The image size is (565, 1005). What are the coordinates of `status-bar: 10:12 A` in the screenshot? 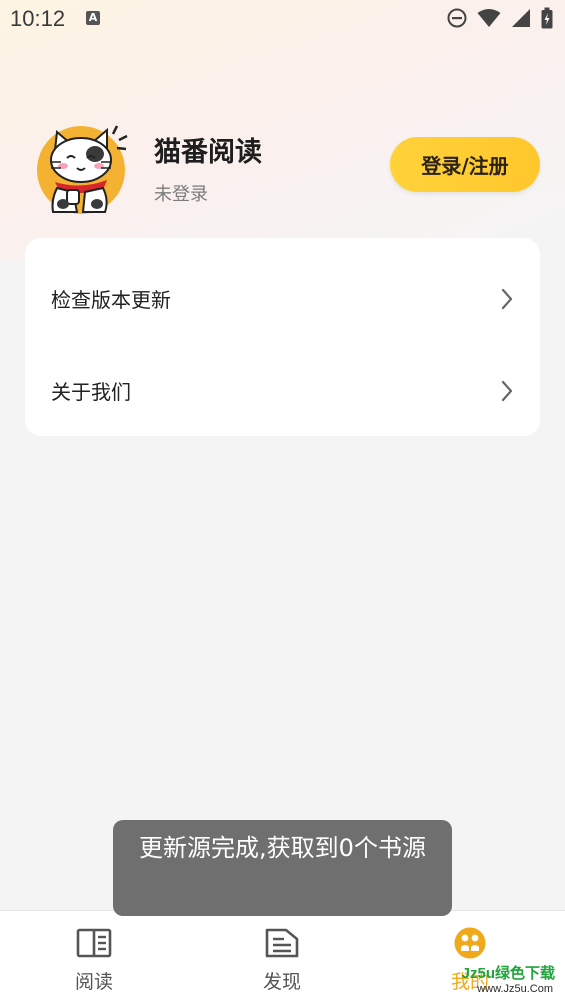 It's located at (282, 19).